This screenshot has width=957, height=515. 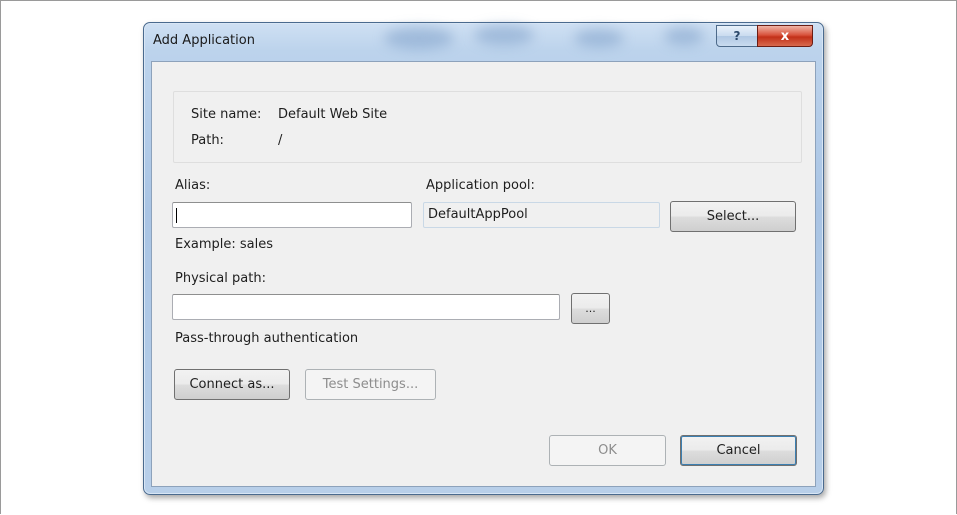 I want to click on ok-button: OK, so click(x=607, y=450).